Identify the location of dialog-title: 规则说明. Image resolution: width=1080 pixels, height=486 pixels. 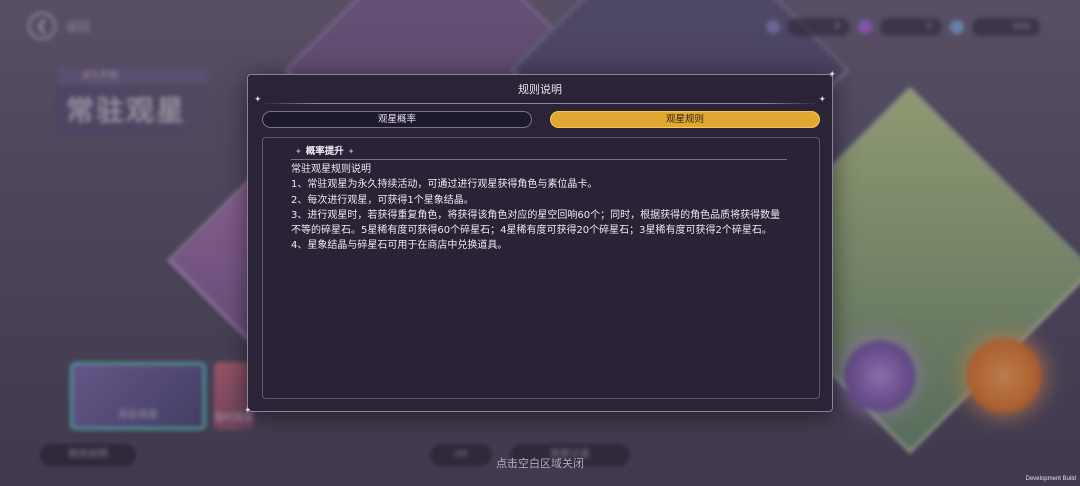
(540, 89).